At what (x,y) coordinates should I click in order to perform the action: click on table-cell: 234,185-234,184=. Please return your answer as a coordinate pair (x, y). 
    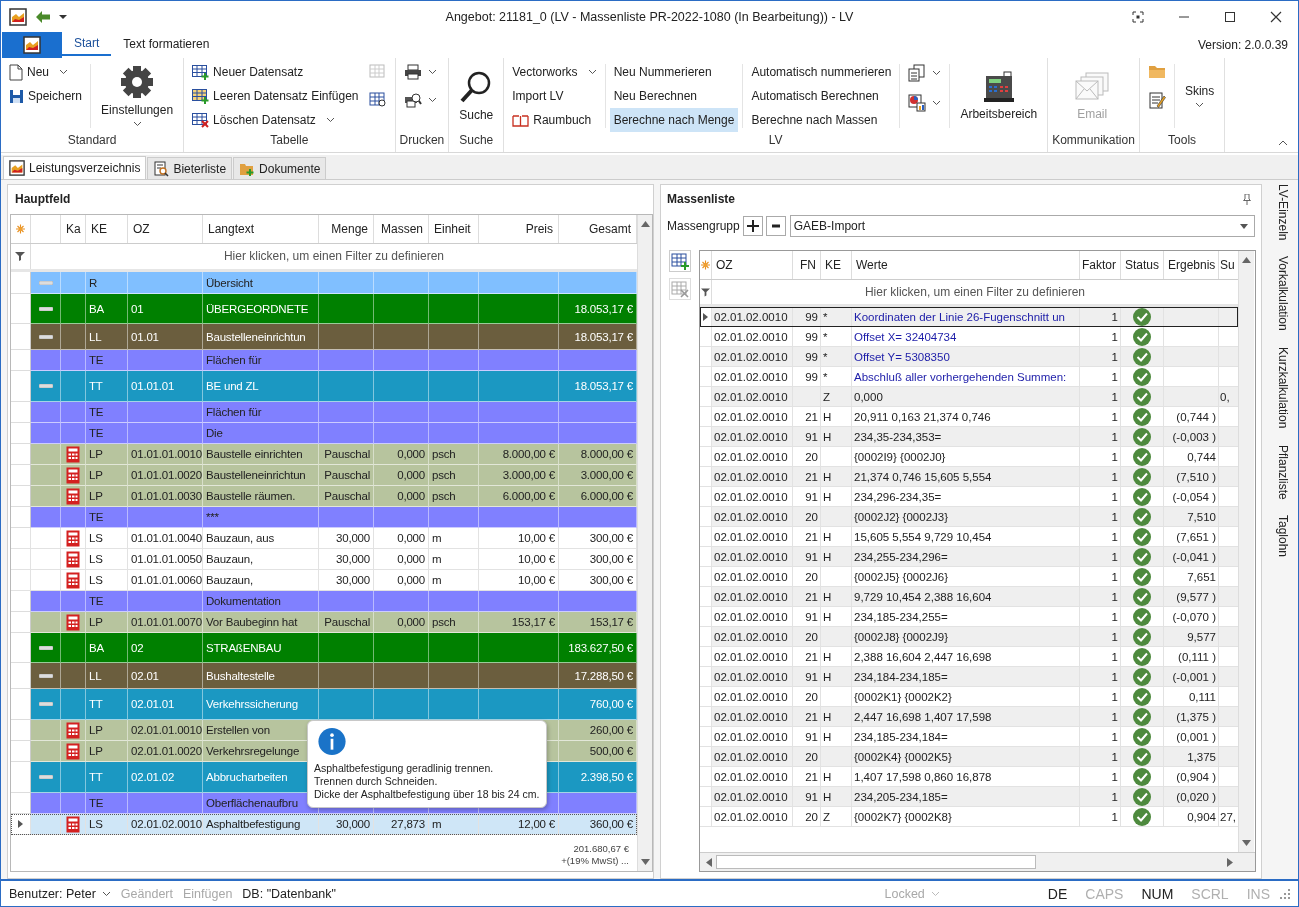
    Looking at the image, I should click on (901, 736).